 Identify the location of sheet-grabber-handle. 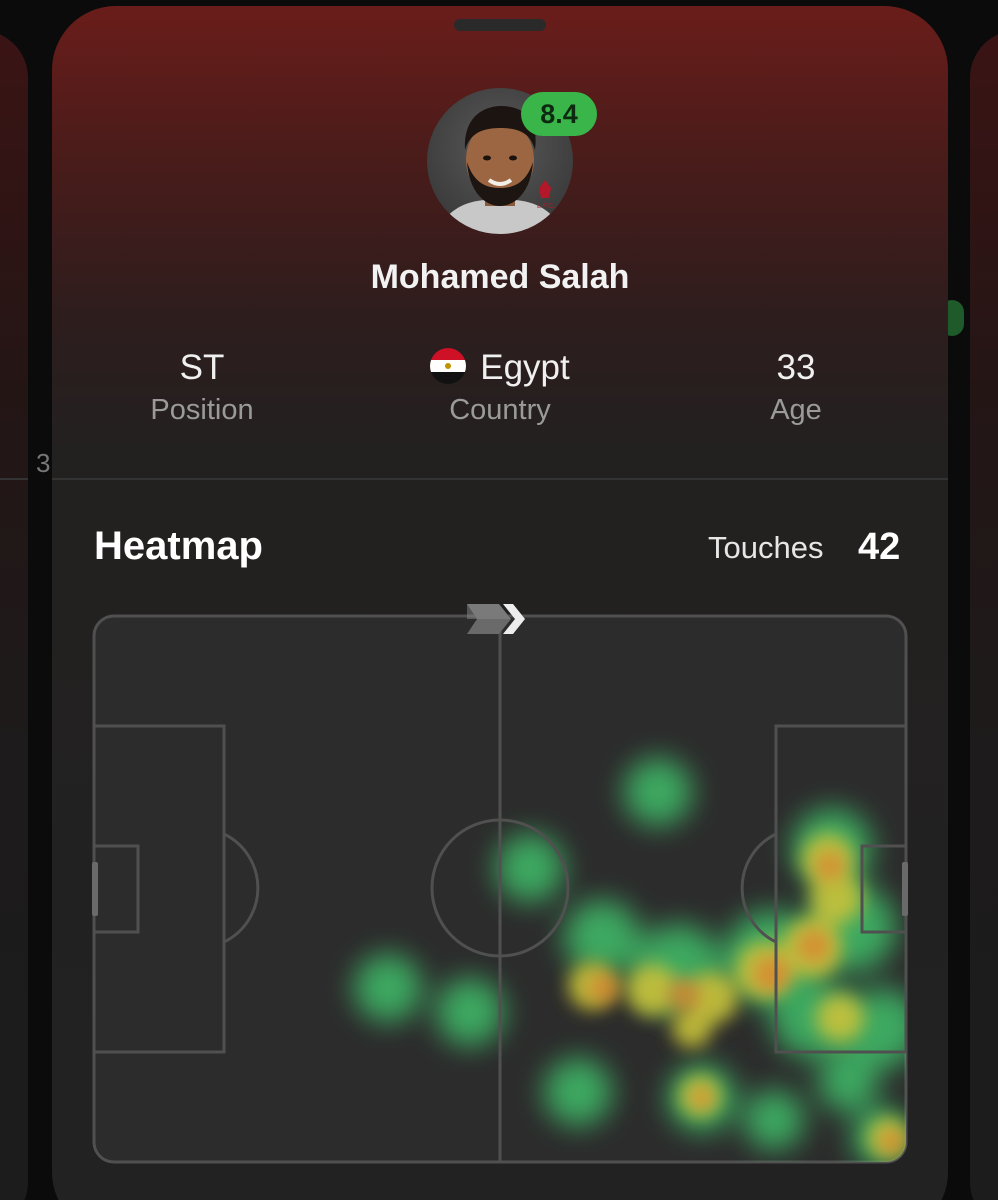
(500, 25).